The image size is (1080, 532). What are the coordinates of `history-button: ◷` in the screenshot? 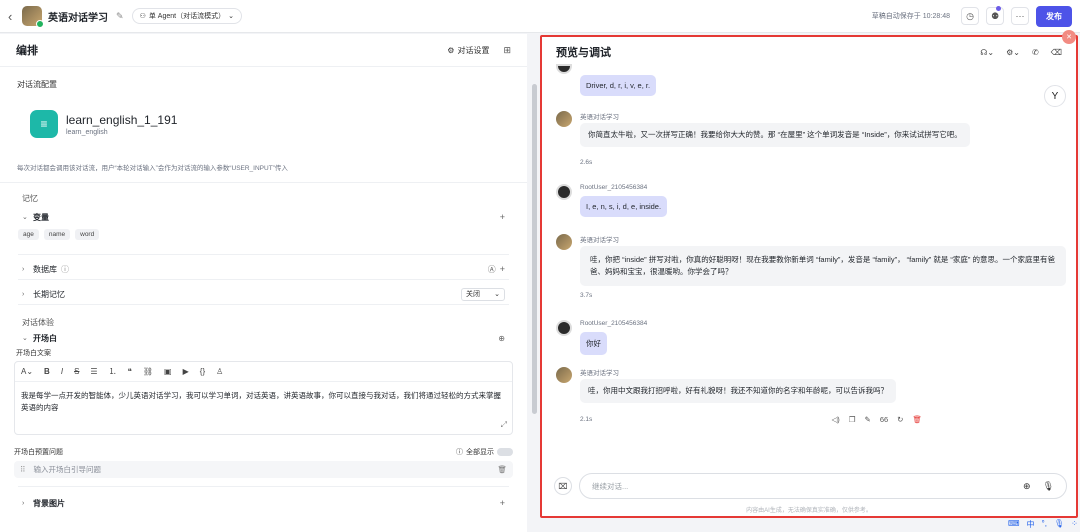 It's located at (970, 16).